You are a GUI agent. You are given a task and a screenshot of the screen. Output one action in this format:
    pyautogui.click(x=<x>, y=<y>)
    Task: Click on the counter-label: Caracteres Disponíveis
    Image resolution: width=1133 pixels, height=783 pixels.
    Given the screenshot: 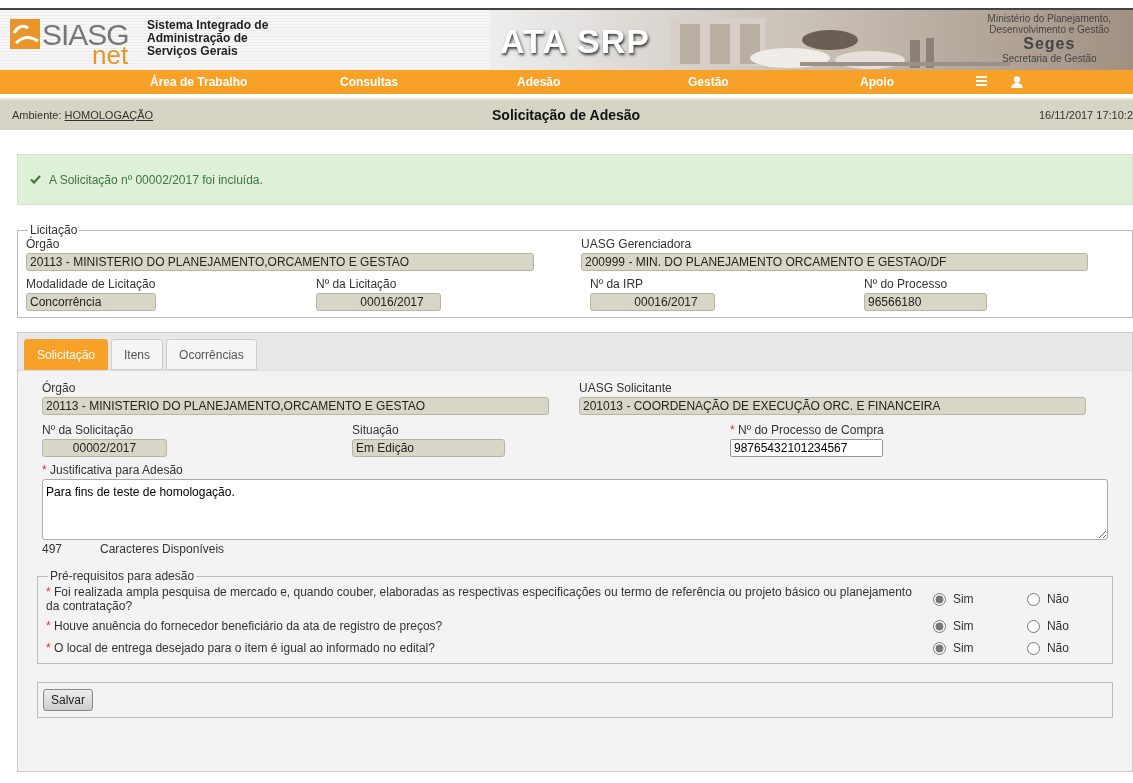 What is the action you would take?
    pyautogui.click(x=162, y=549)
    